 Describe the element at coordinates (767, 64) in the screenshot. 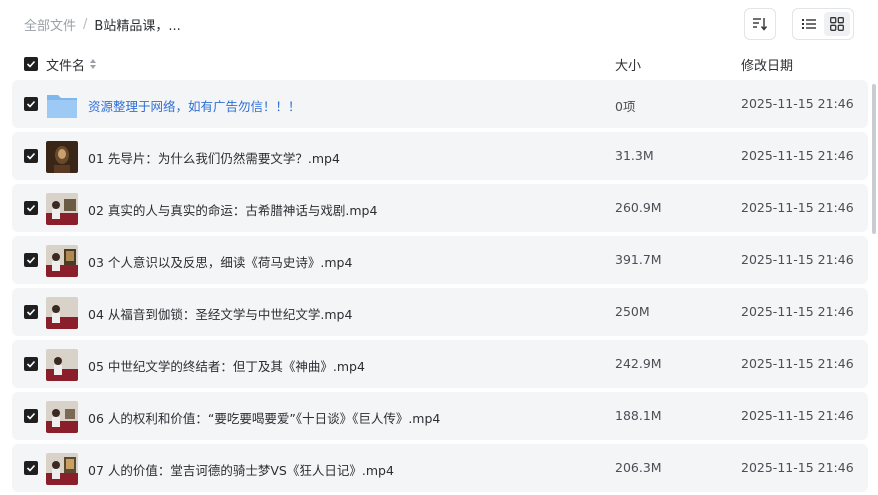

I see `column-header-date: 修改日期` at that location.